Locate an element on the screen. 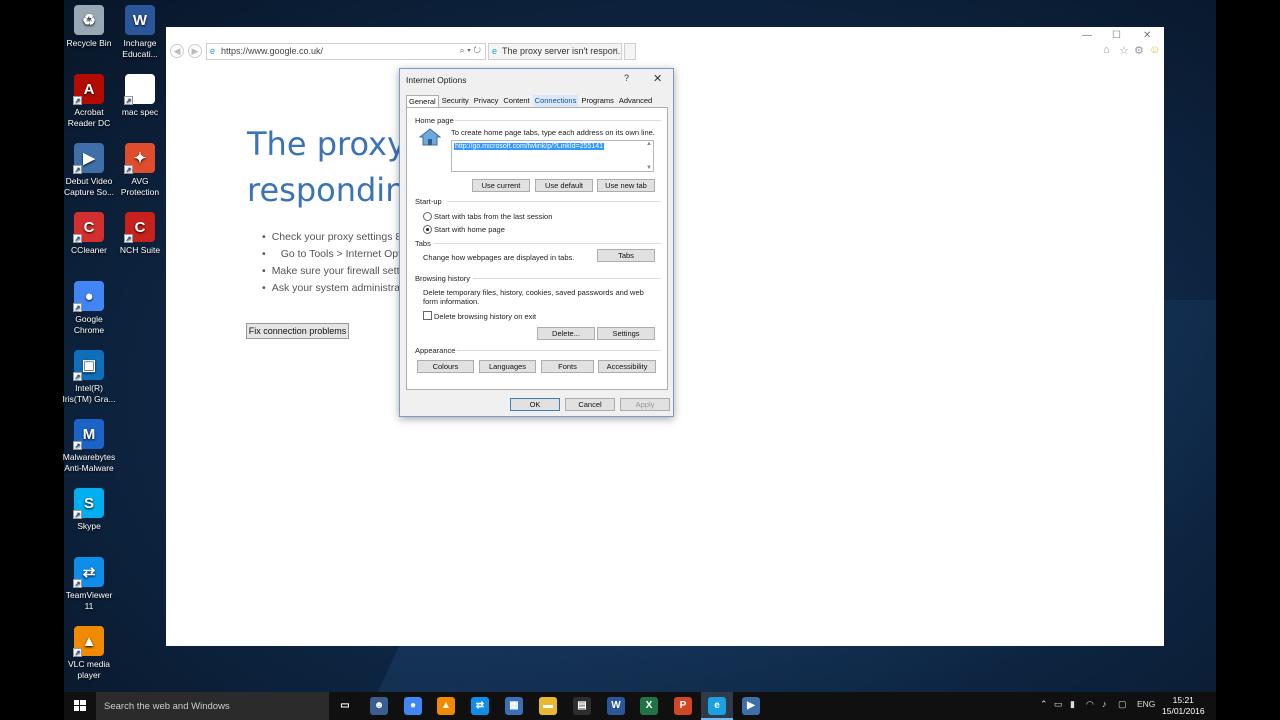 Image resolution: width=1280 pixels, height=720 pixels. vlc-icon: ▲ is located at coordinates (446, 706).